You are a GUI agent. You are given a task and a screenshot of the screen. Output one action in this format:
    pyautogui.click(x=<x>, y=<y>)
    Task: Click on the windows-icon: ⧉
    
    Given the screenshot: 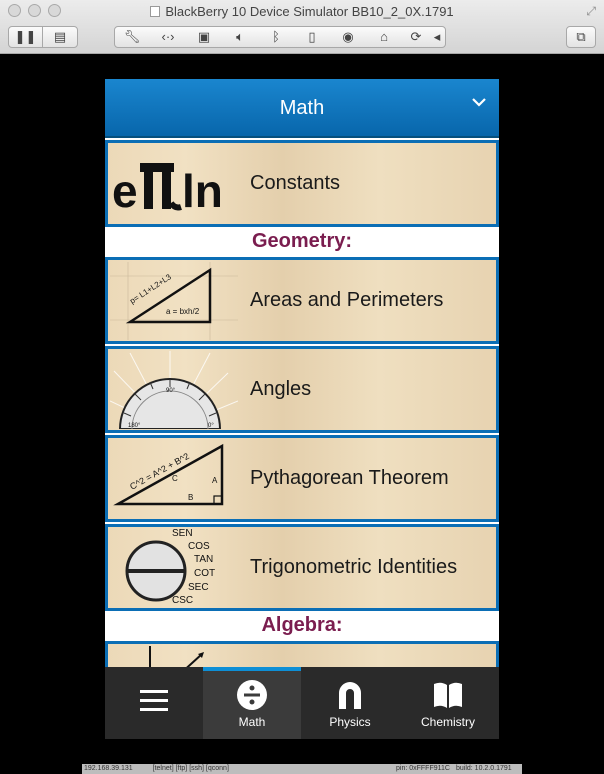 What is the action you would take?
    pyautogui.click(x=581, y=36)
    